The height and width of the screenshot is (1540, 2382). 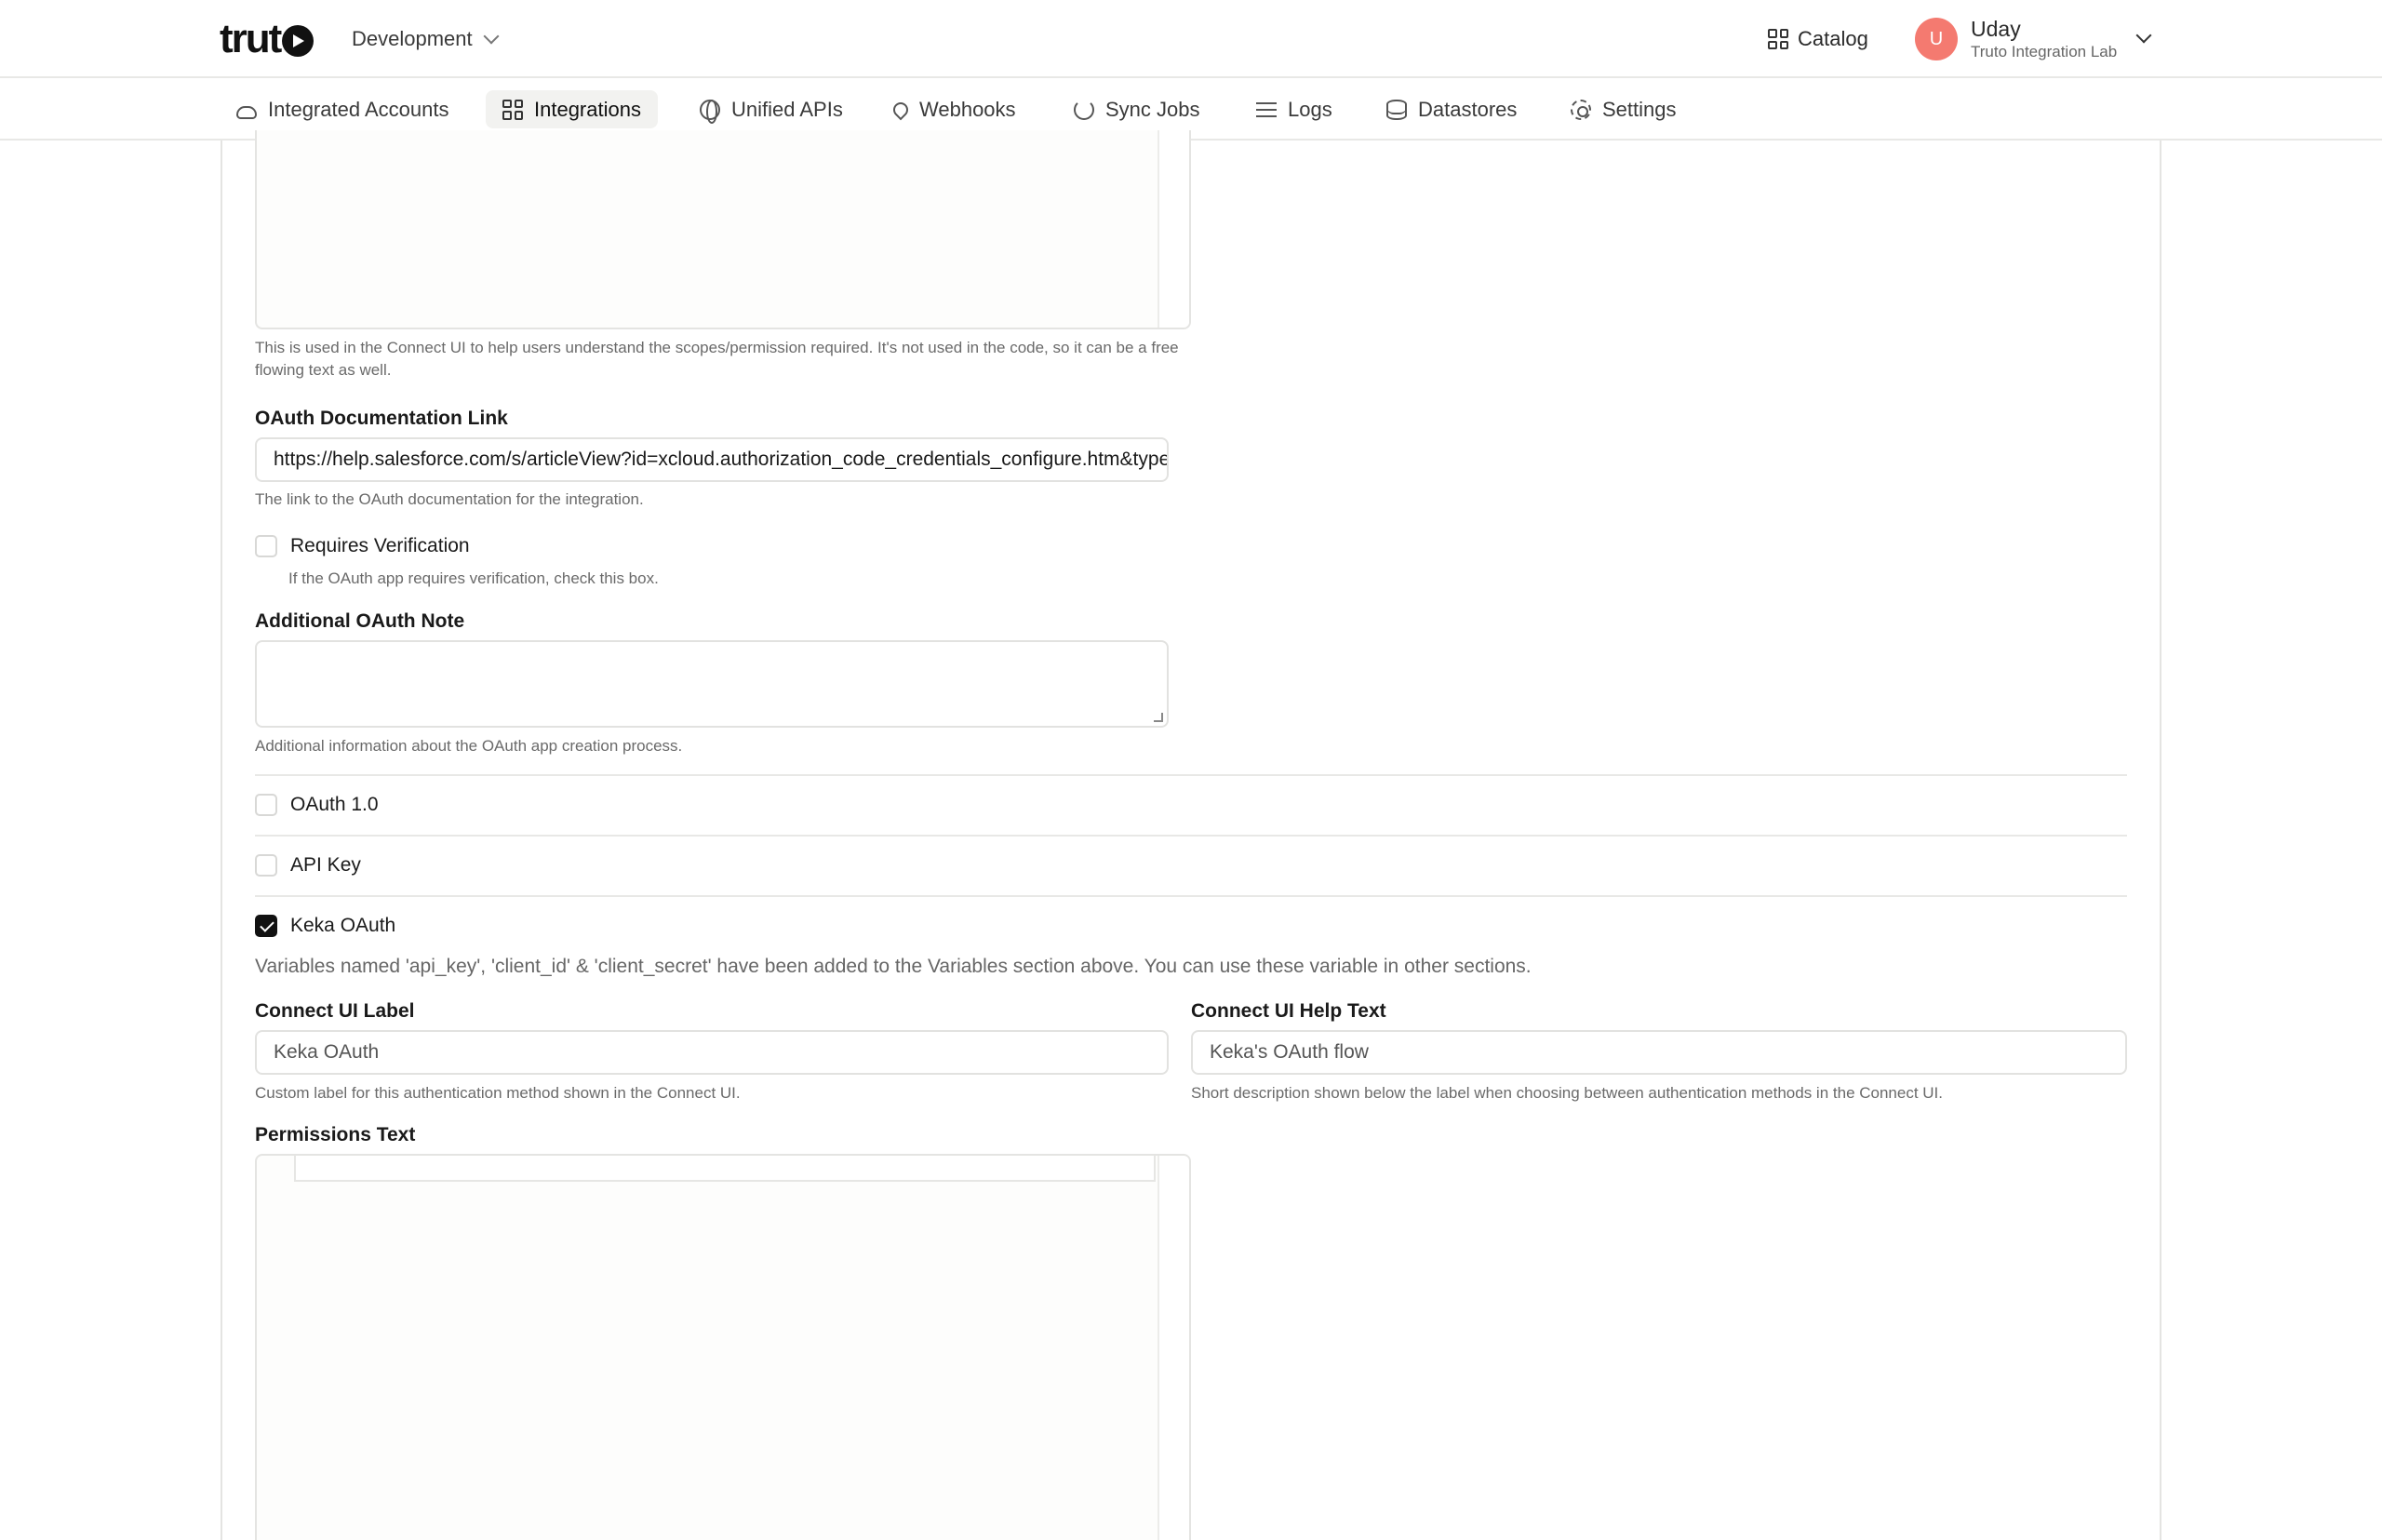 I want to click on tab-integrated-accounts: Integrated Accounts, so click(x=342, y=109).